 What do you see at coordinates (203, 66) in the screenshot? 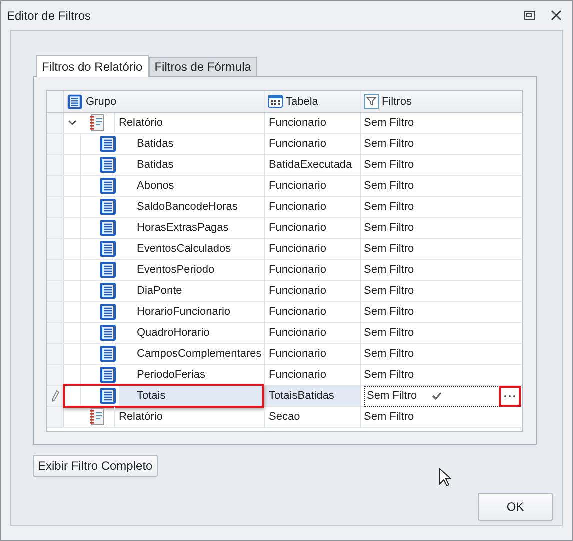
I see `tab: Filtros de Fórmula` at bounding box center [203, 66].